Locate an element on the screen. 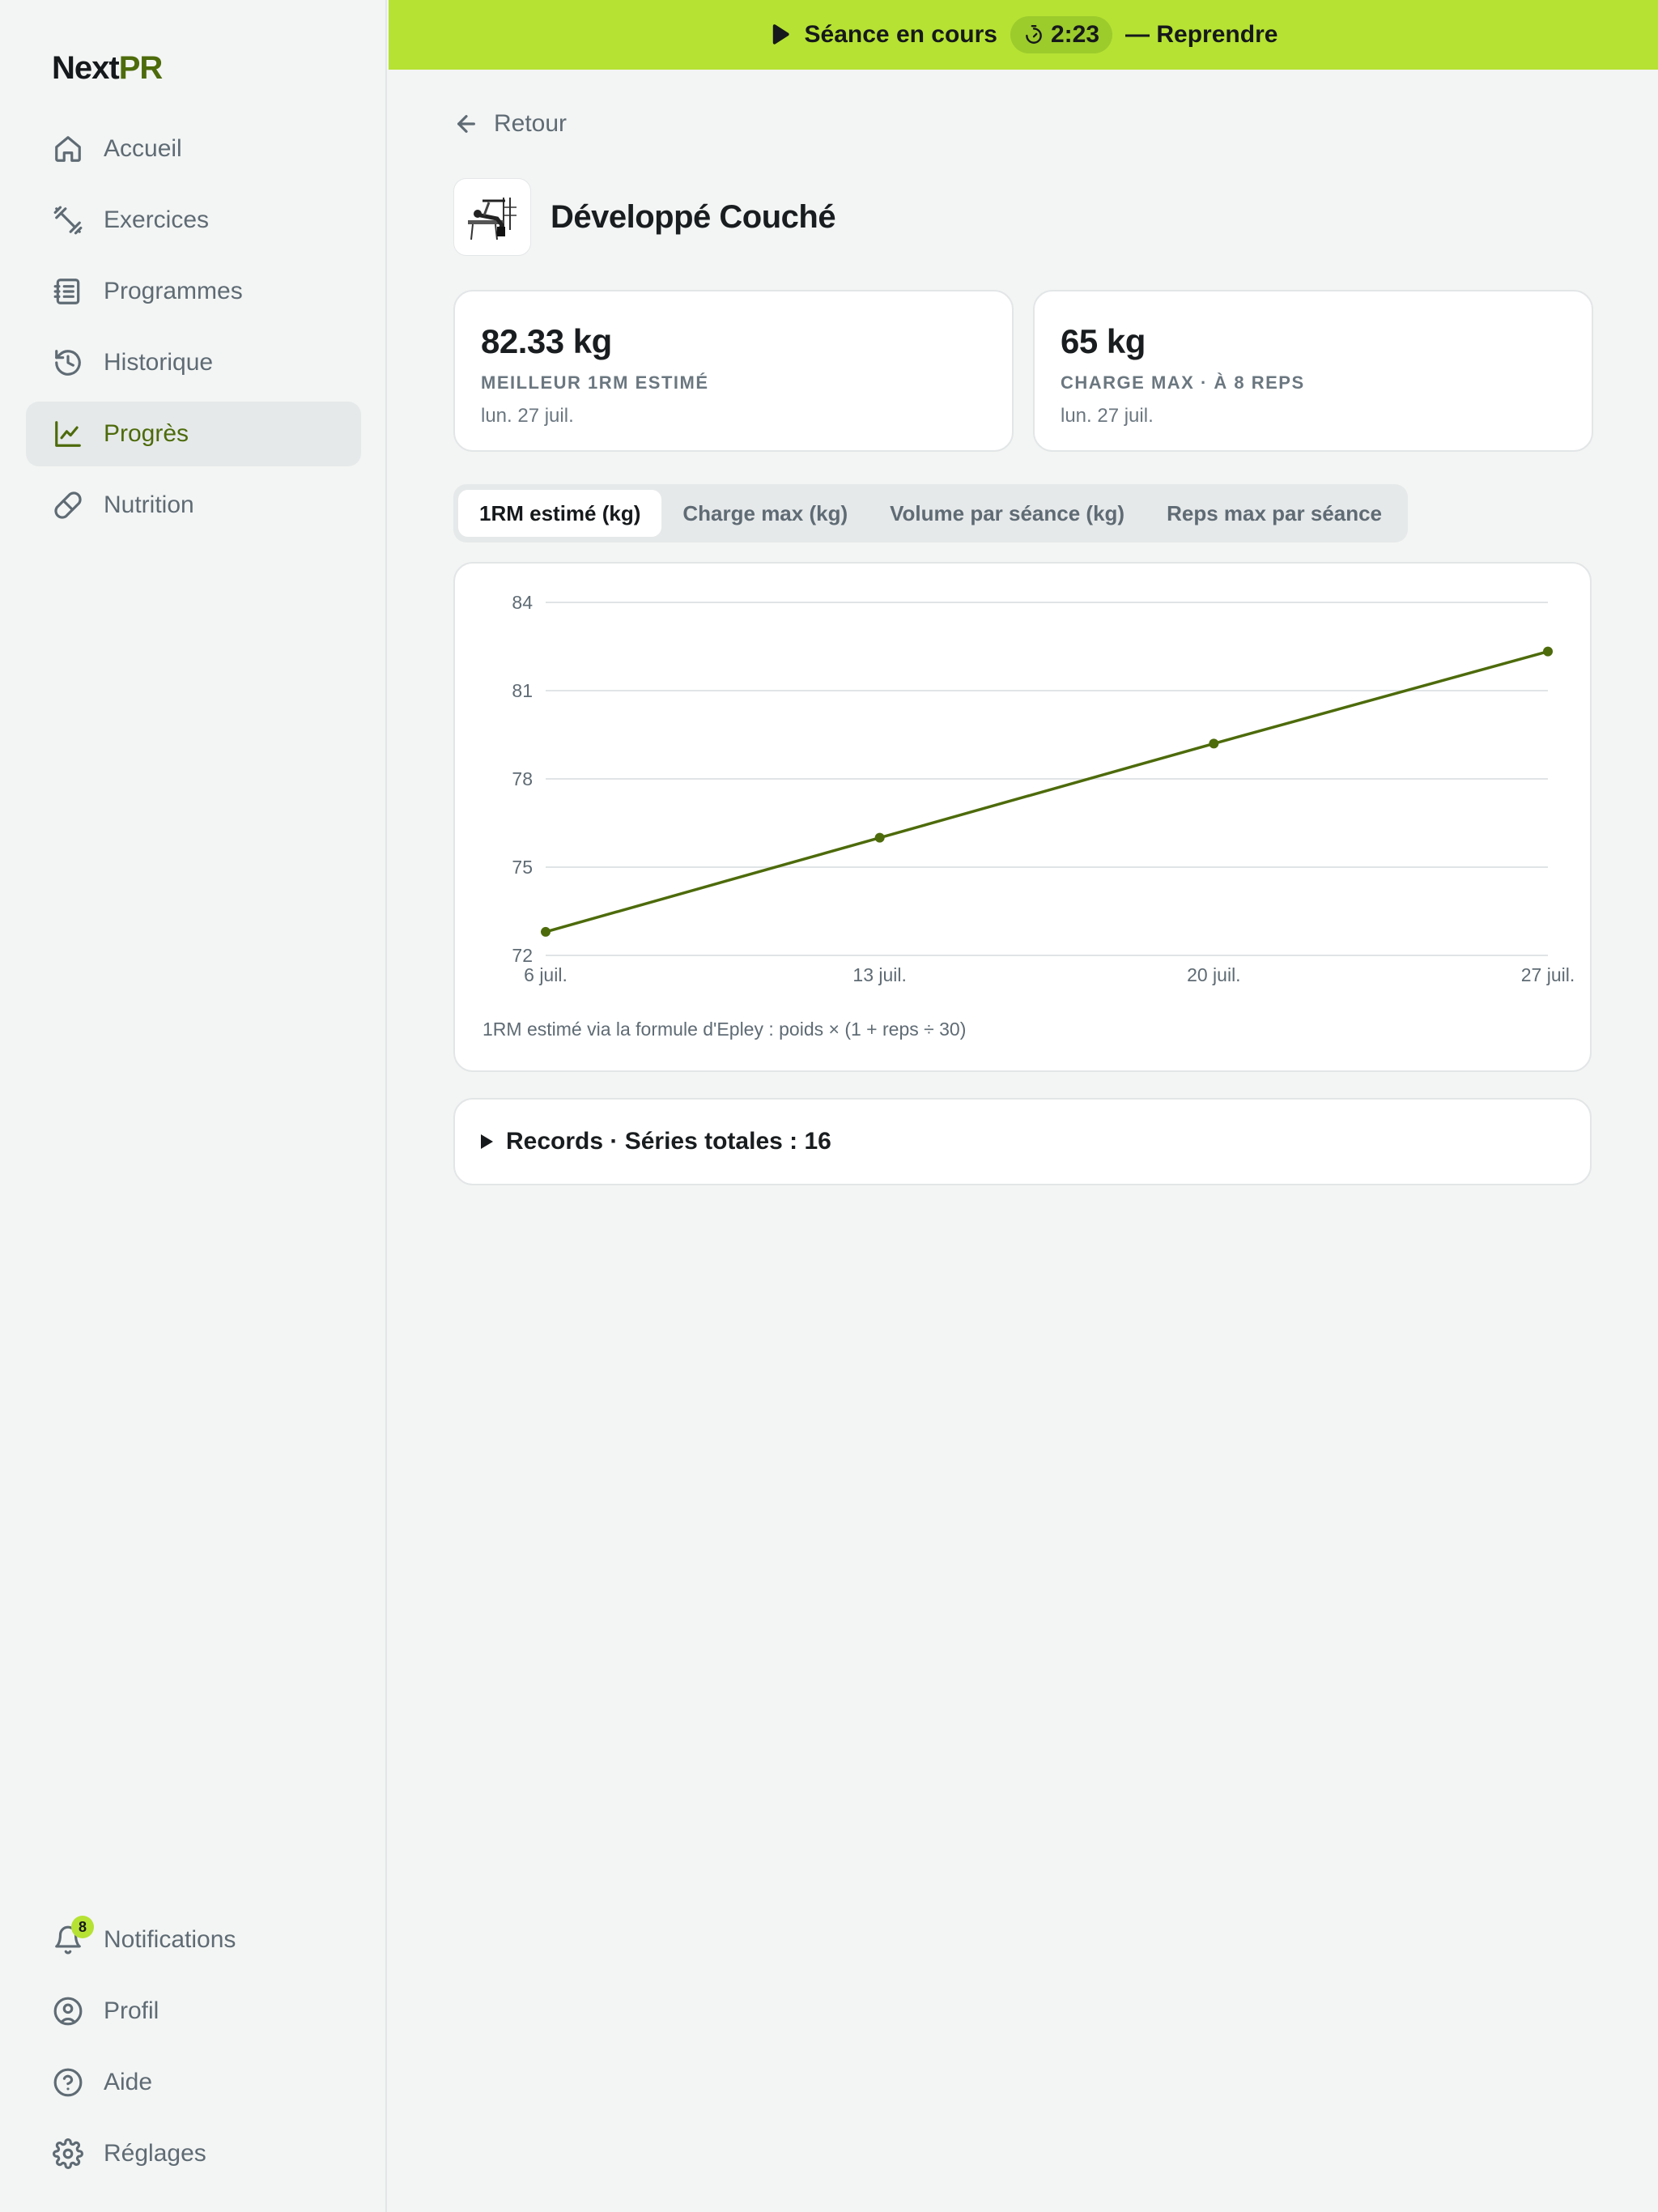  sidebar-item-label: Réglages is located at coordinates (155, 2153).